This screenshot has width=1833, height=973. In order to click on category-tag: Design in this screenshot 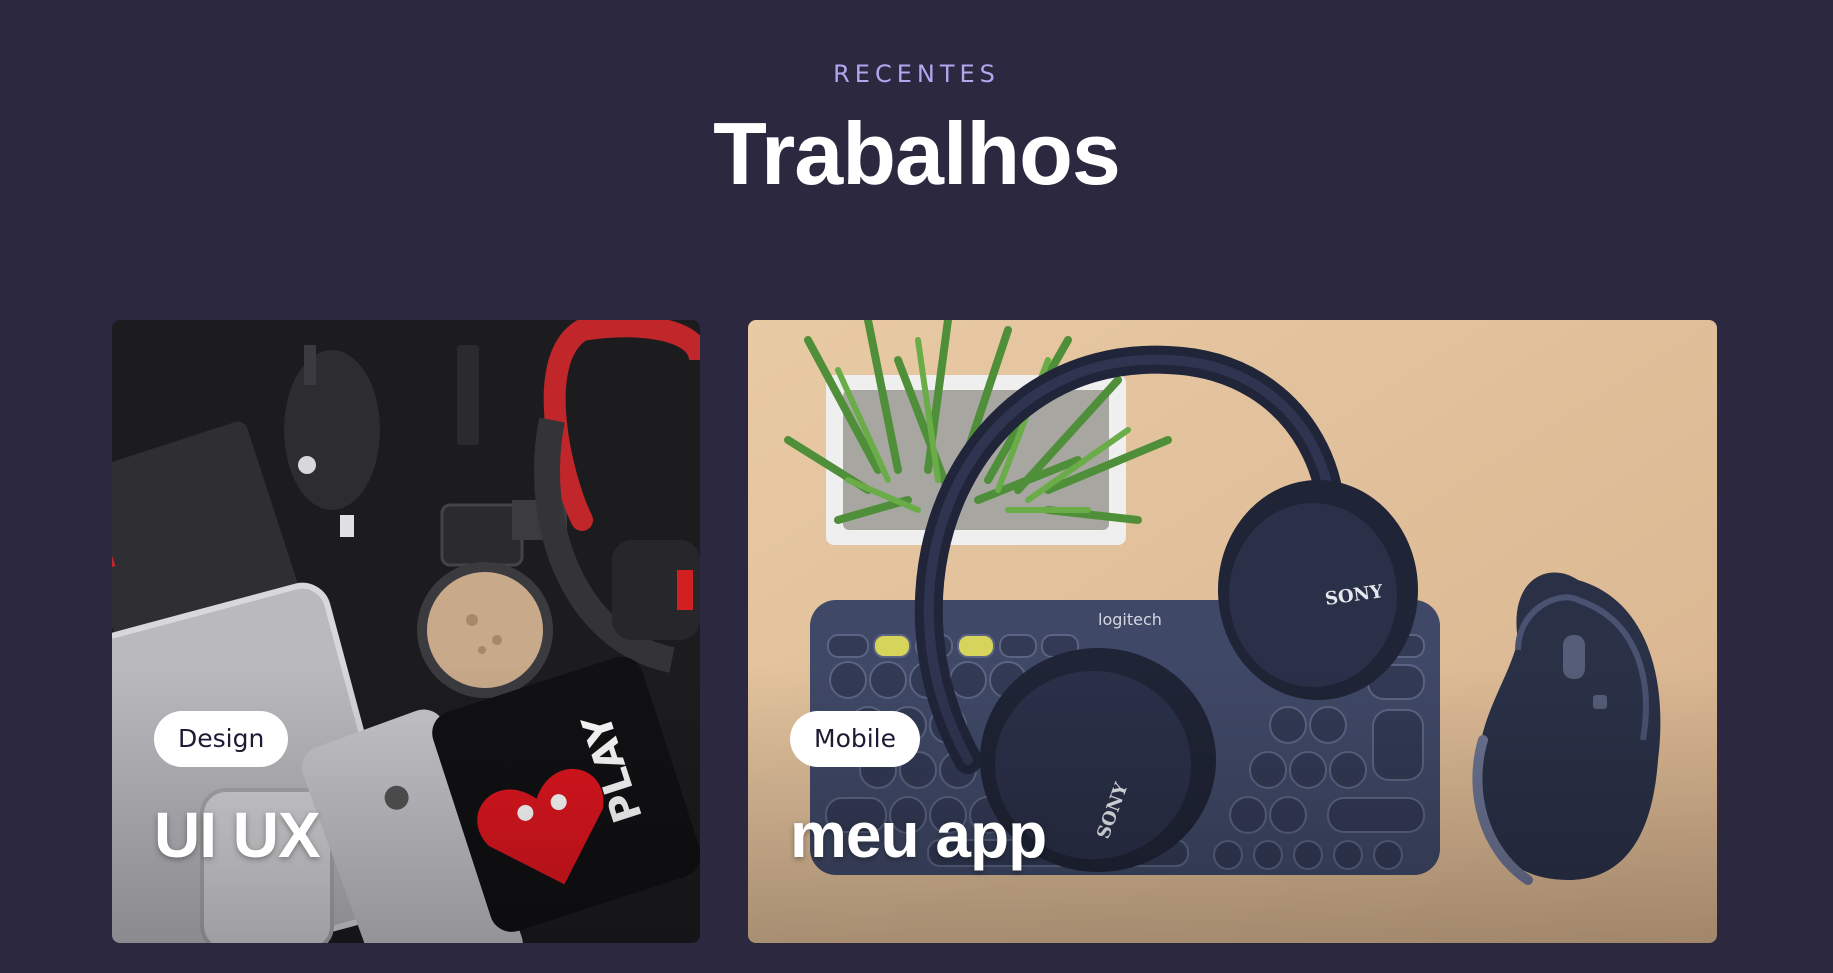, I will do `click(221, 739)`.